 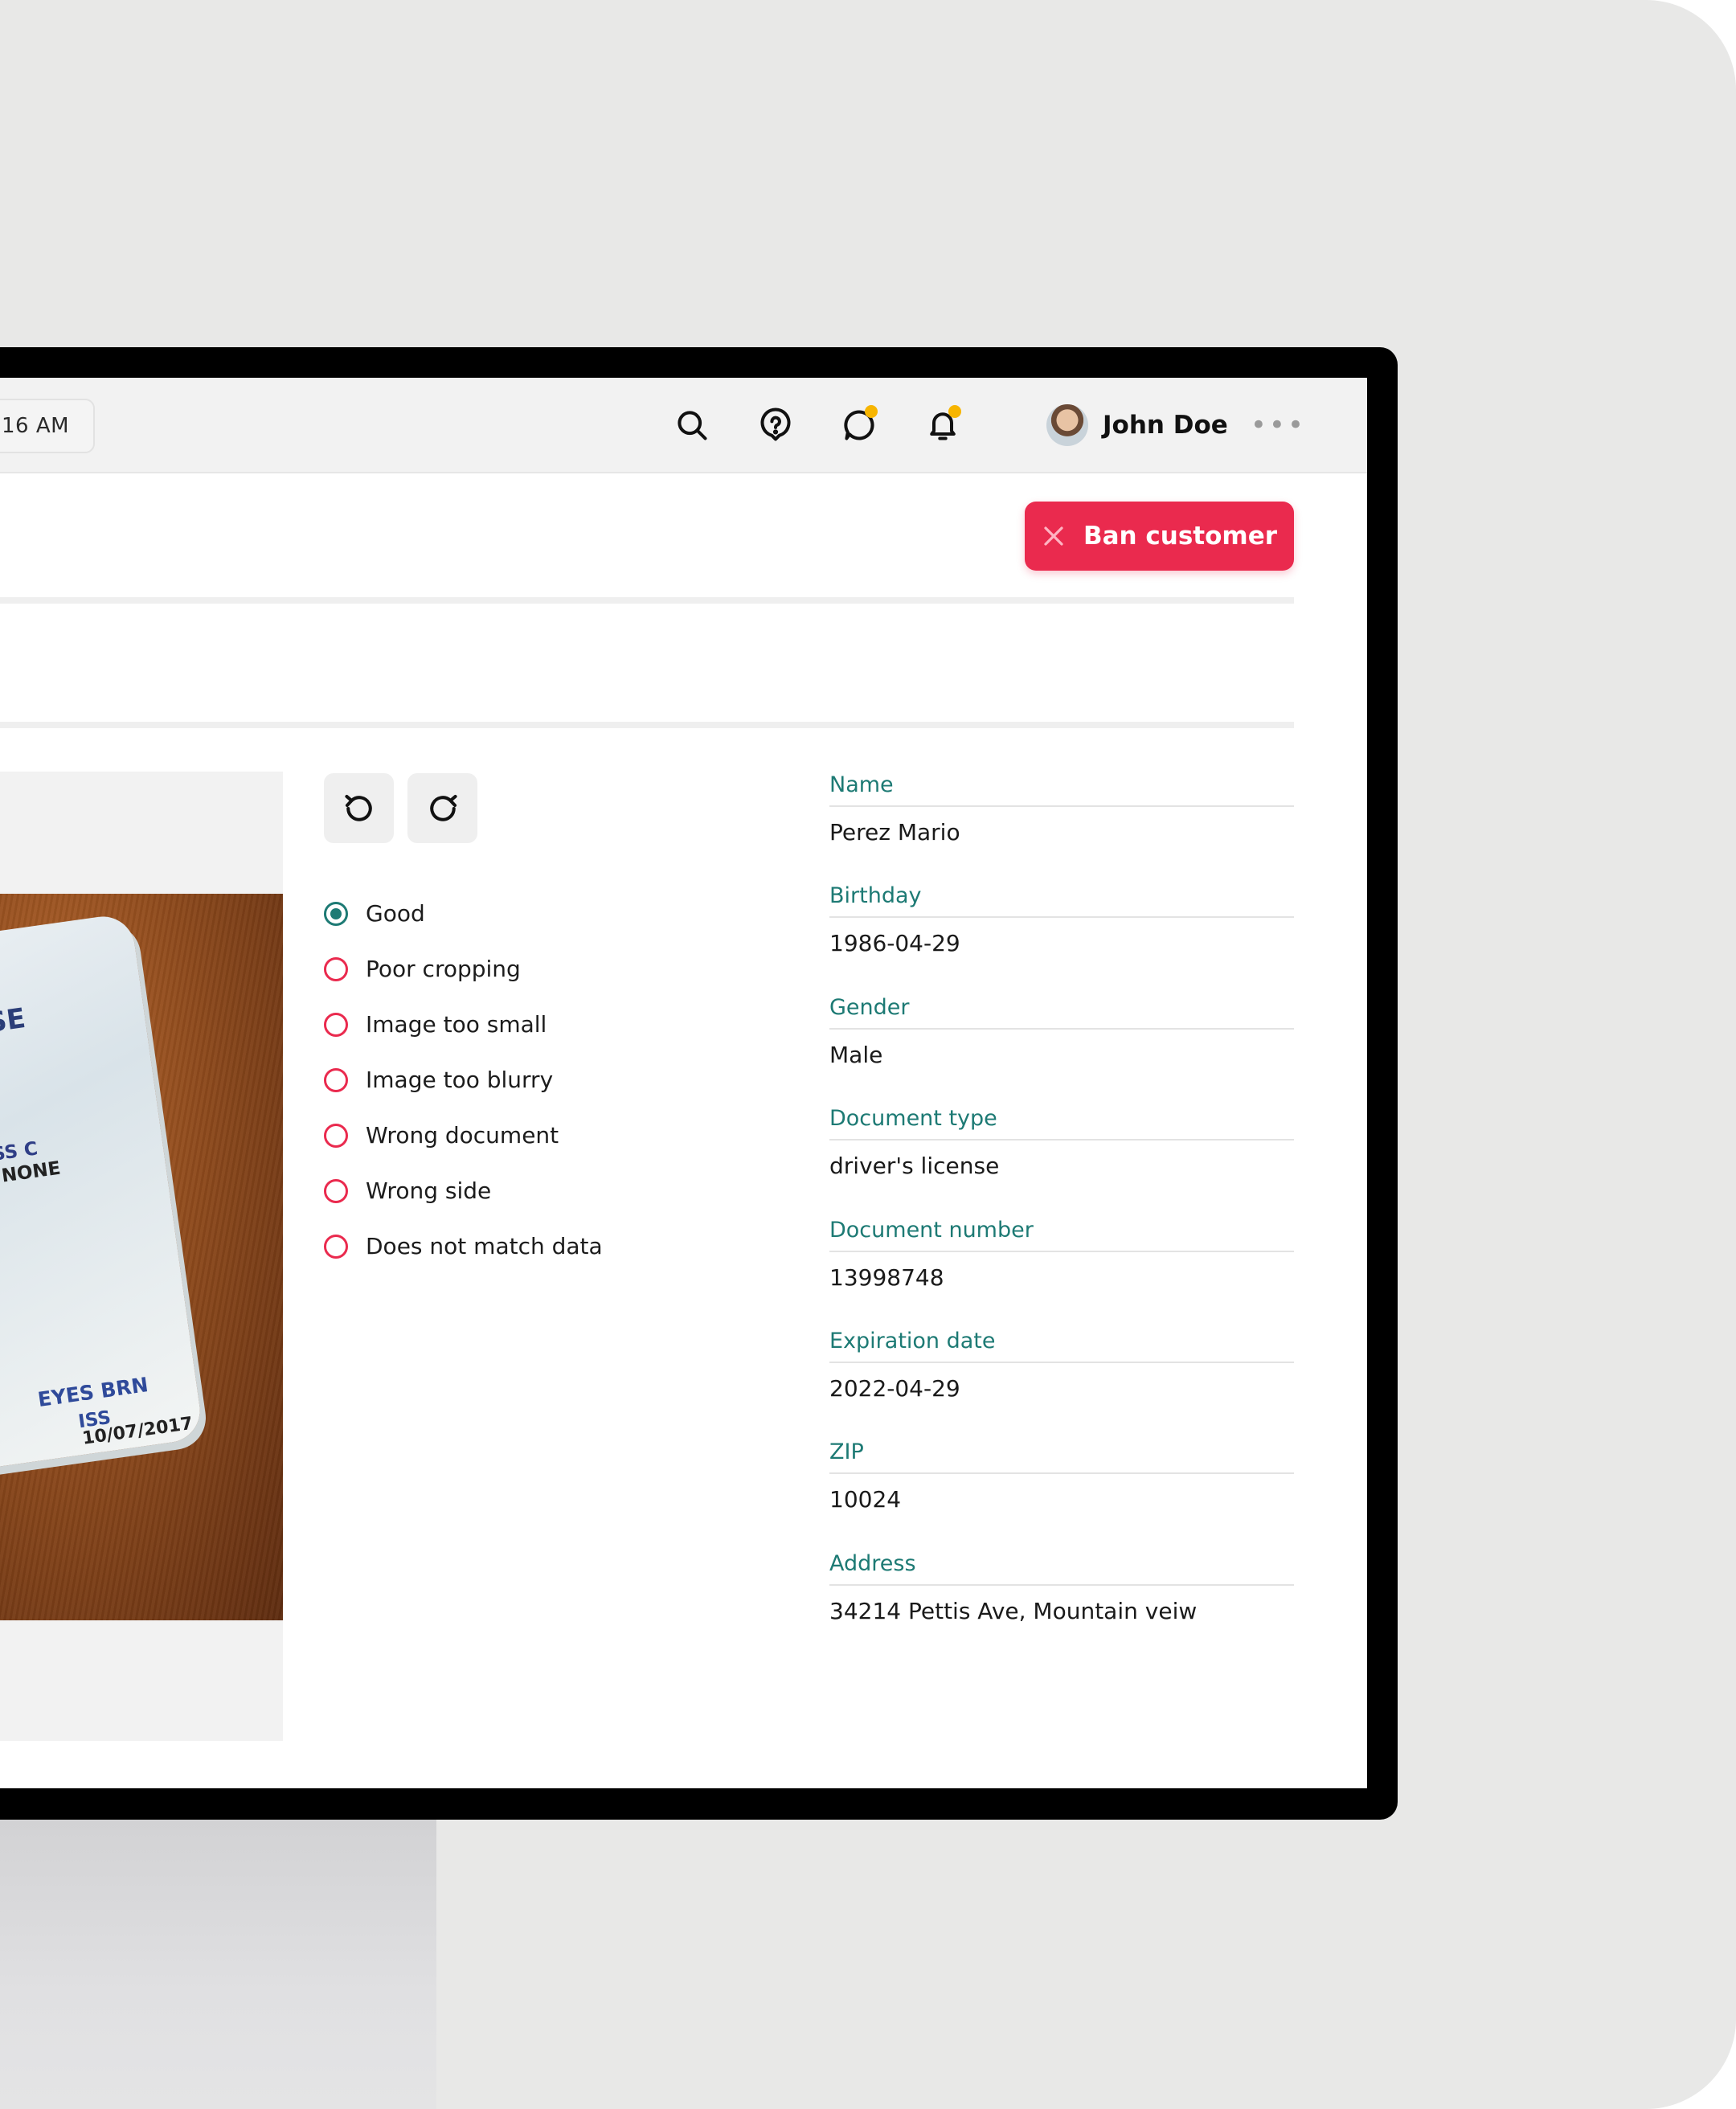 What do you see at coordinates (942, 425) in the screenshot?
I see `notifications-button` at bounding box center [942, 425].